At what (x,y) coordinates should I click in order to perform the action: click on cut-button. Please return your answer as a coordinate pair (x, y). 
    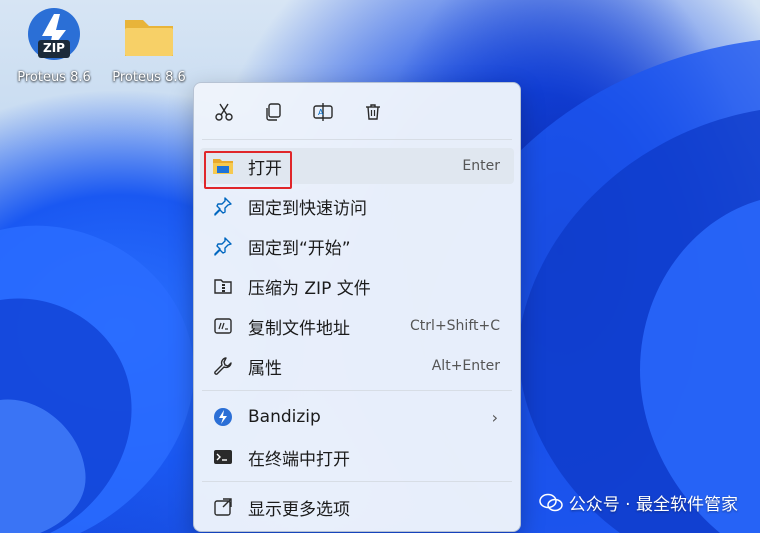
    Looking at the image, I should click on (224, 112).